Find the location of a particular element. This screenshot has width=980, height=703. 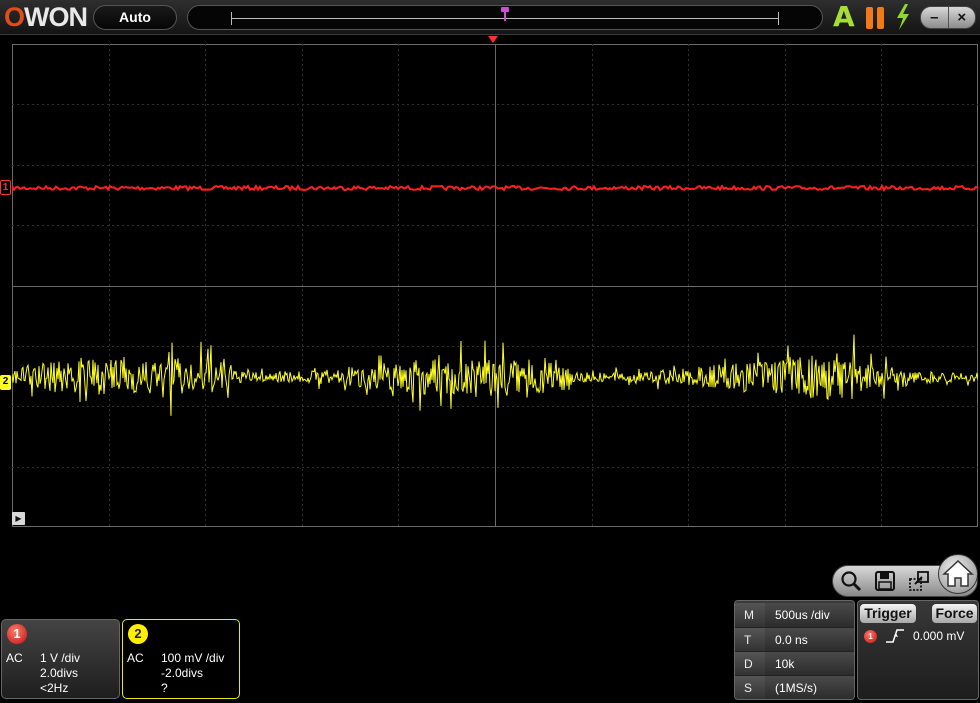

timebase-row-sample: S (1MS/s) is located at coordinates (794, 687).